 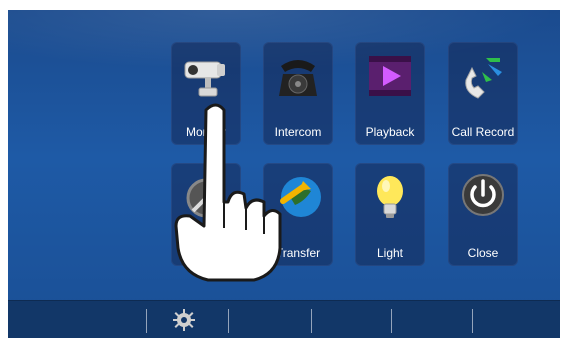 What do you see at coordinates (483, 253) in the screenshot?
I see `close-label: Close` at bounding box center [483, 253].